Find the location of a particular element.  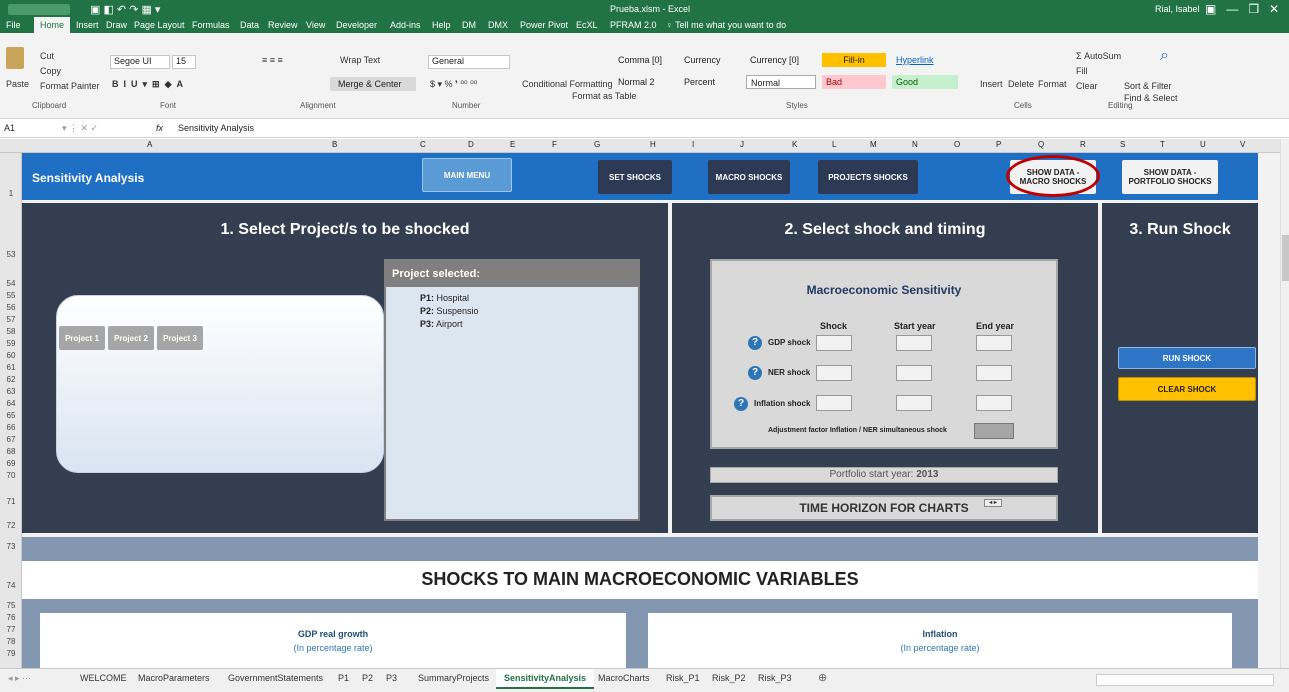

col-header: S is located at coordinates (1122, 144).